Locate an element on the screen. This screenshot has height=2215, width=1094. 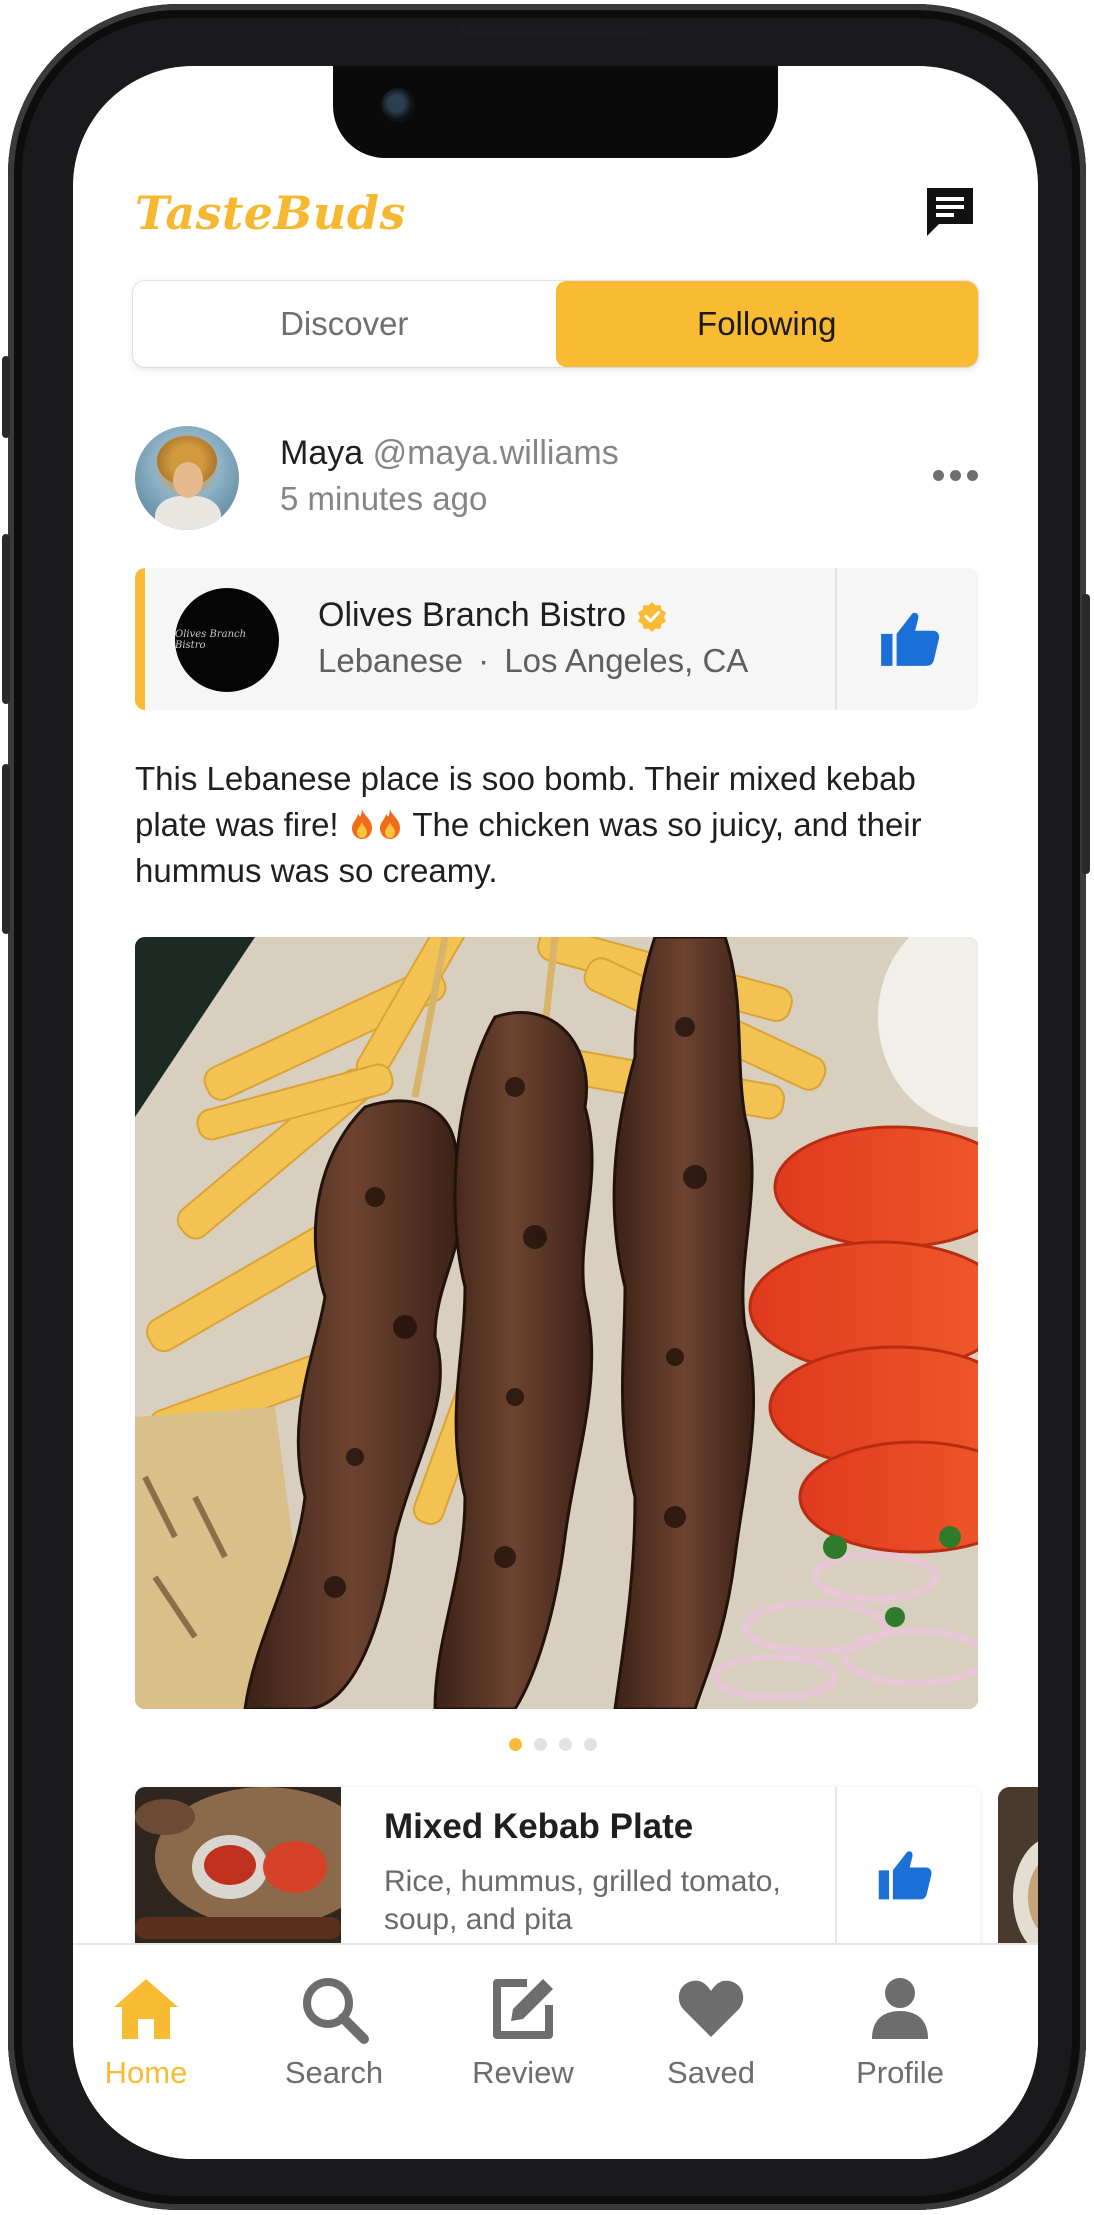
feed-tabs: Discover Following is located at coordinates (555, 324).